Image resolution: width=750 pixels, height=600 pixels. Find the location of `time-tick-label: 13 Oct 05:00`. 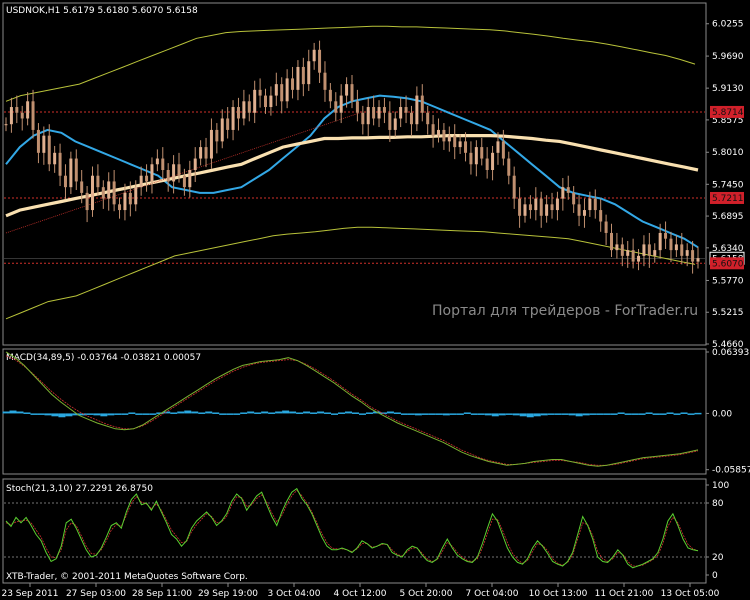

time-tick-label: 13 Oct 05:00 is located at coordinates (690, 594).